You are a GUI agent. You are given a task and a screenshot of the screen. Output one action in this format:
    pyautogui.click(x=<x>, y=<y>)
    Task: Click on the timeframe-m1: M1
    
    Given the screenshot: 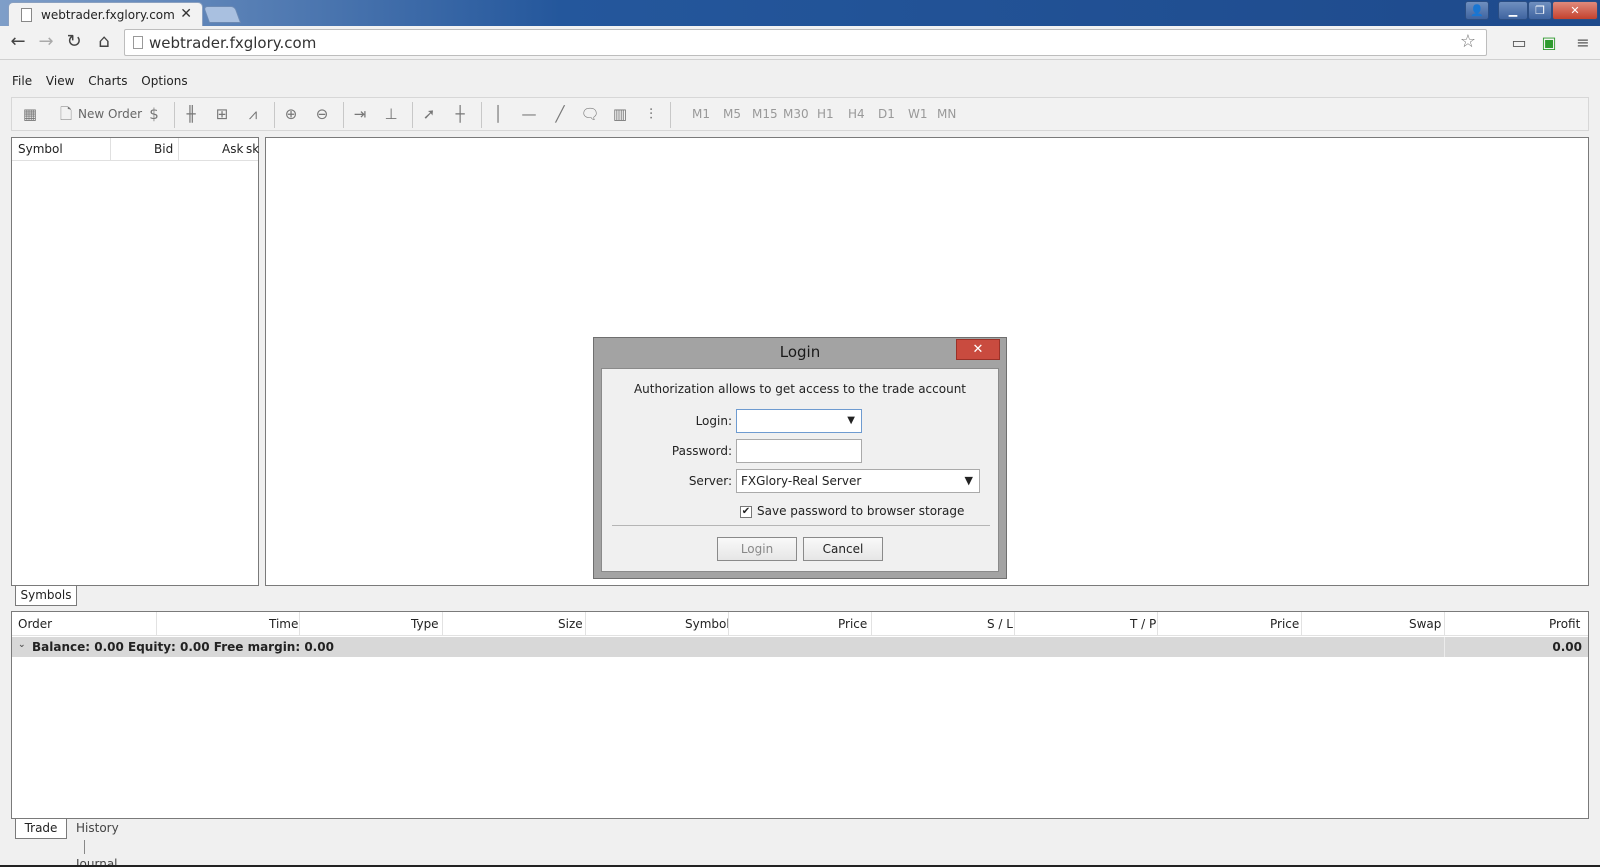 What is the action you would take?
    pyautogui.click(x=701, y=114)
    